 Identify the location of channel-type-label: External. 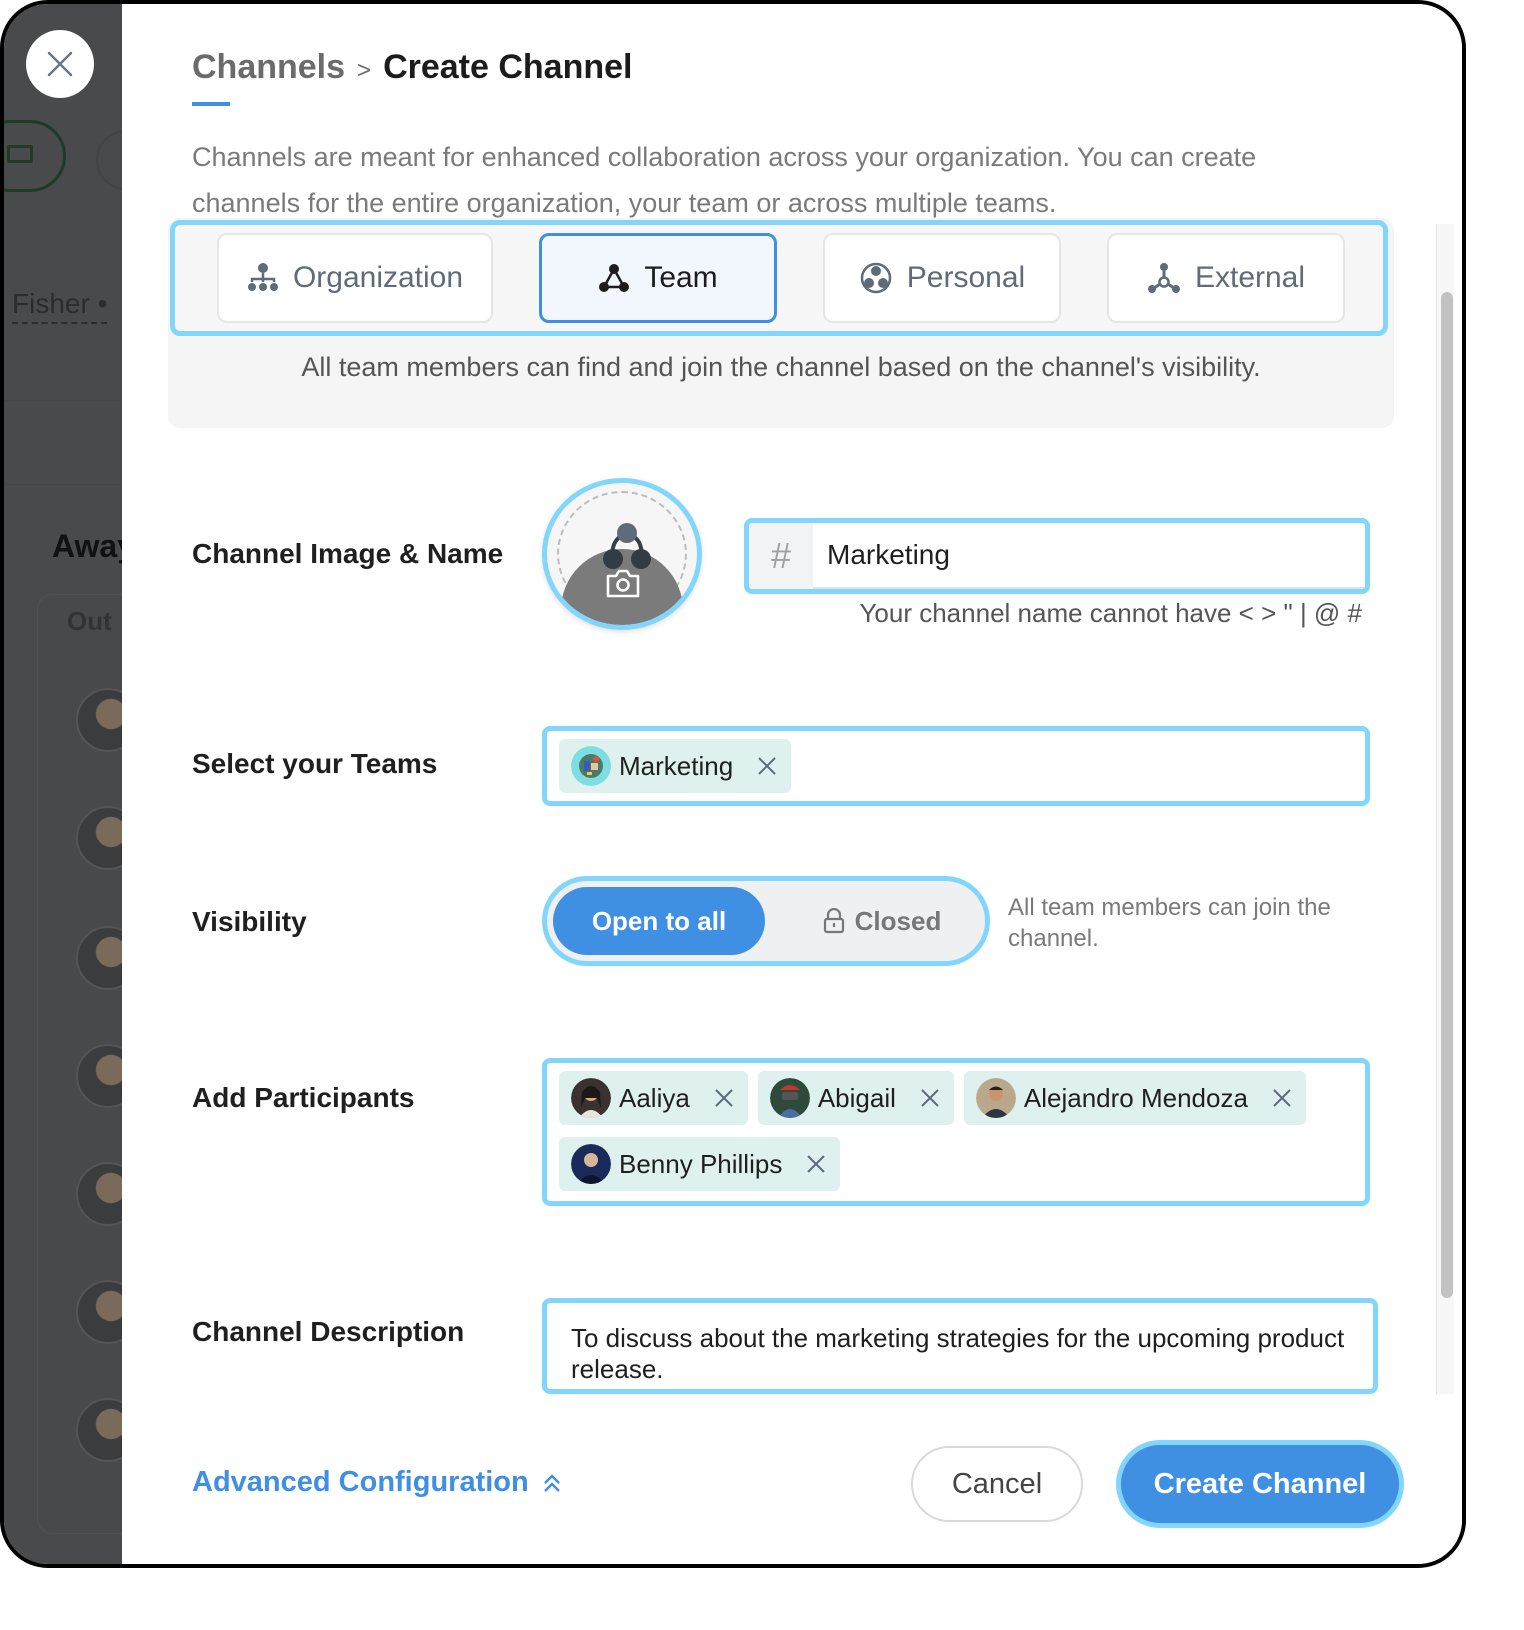
(1250, 277).